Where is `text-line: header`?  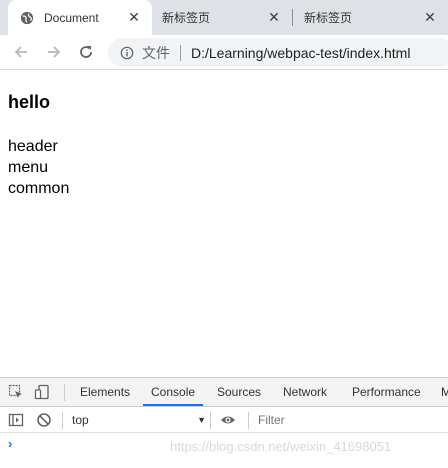
text-line: header is located at coordinates (33, 146).